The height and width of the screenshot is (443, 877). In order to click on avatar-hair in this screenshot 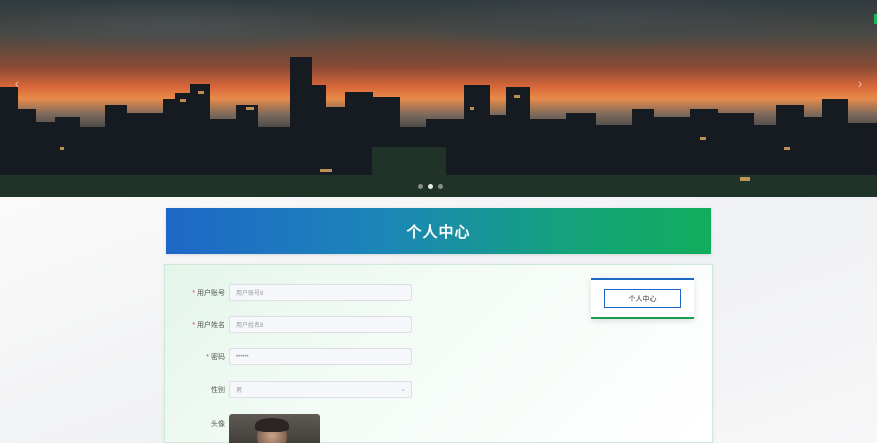, I will do `click(272, 425)`.